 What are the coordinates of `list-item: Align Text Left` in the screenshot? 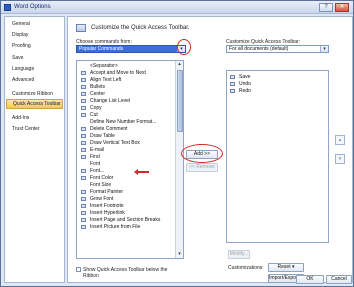 It's located at (125, 80).